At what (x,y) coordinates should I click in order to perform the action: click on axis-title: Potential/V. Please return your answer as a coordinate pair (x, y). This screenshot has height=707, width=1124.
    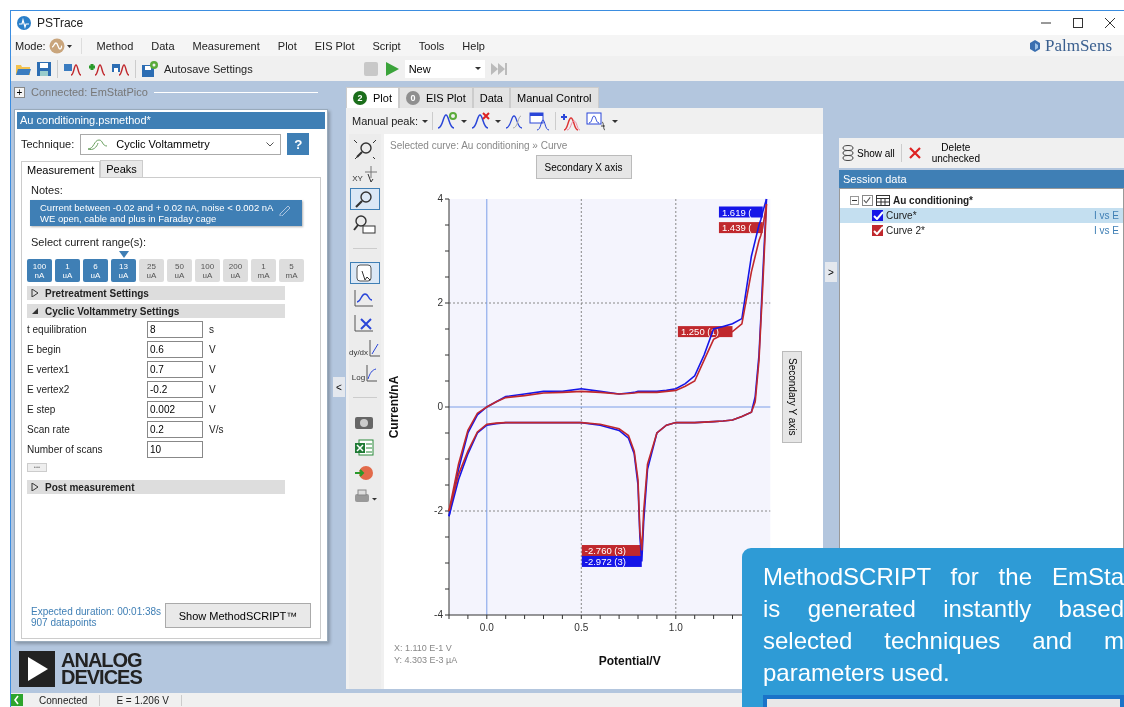
    Looking at the image, I should click on (629, 661).